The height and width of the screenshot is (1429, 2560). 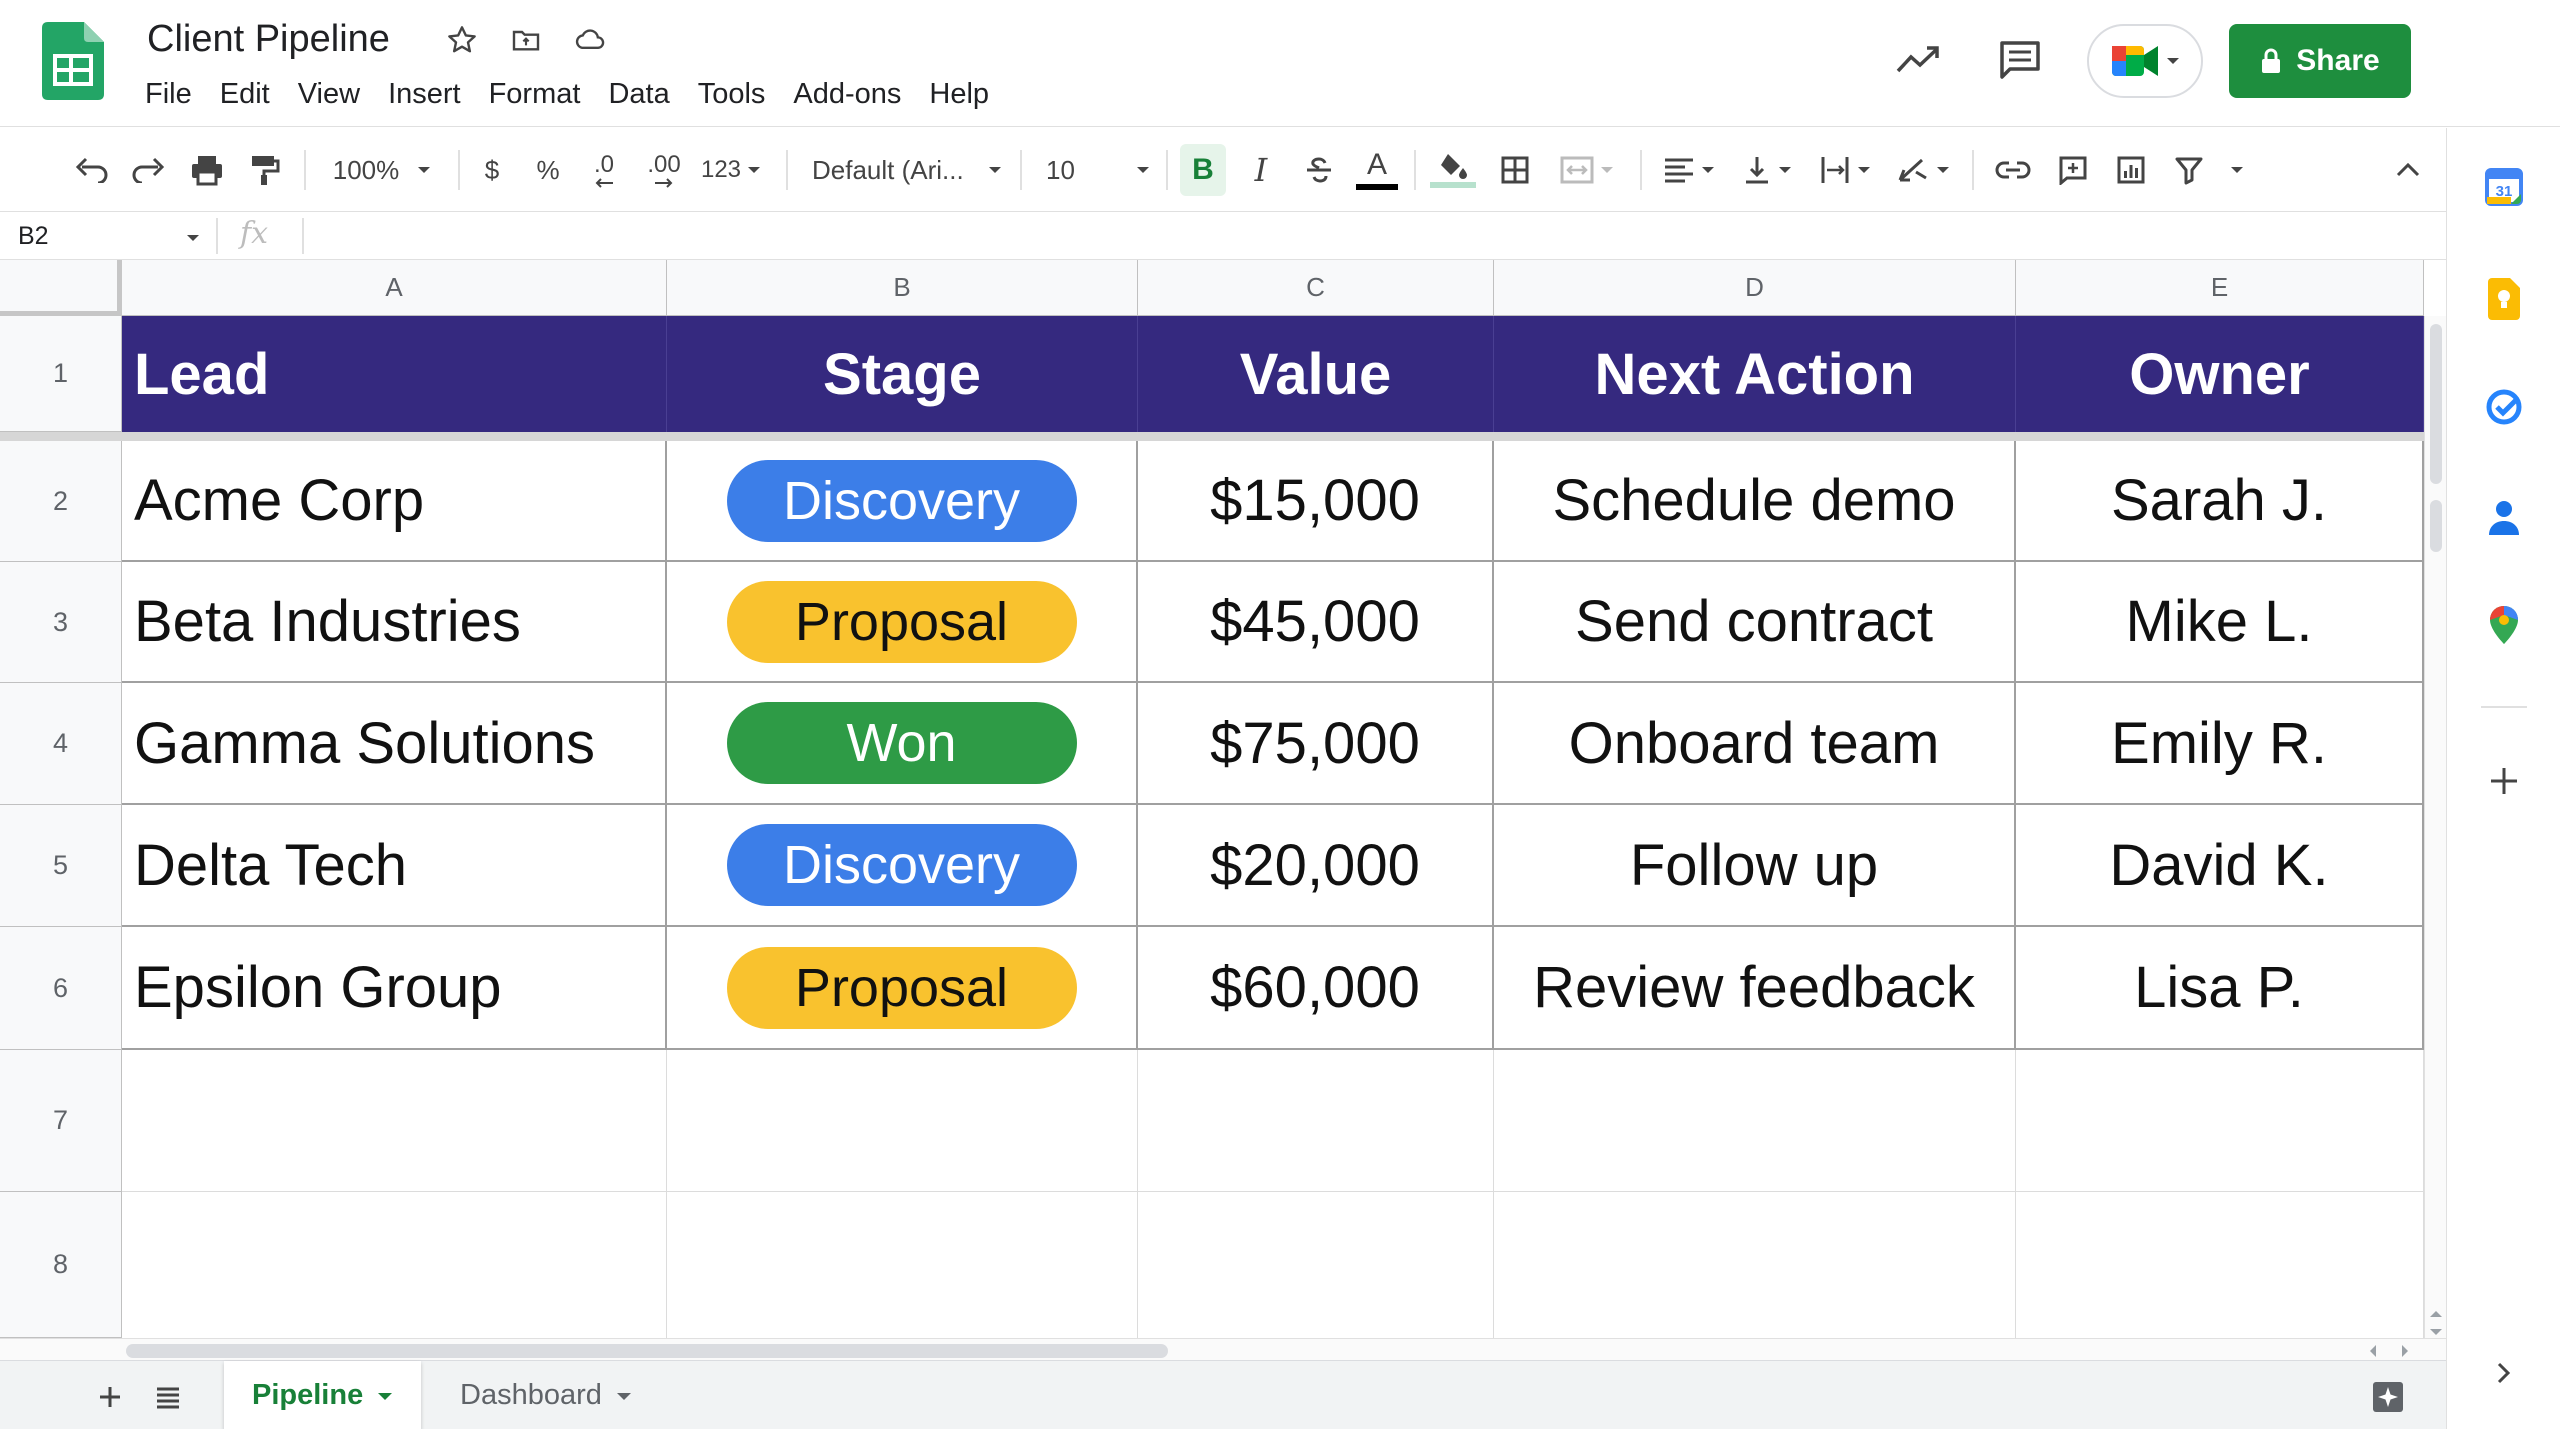 I want to click on keep-icon, so click(x=2504, y=299).